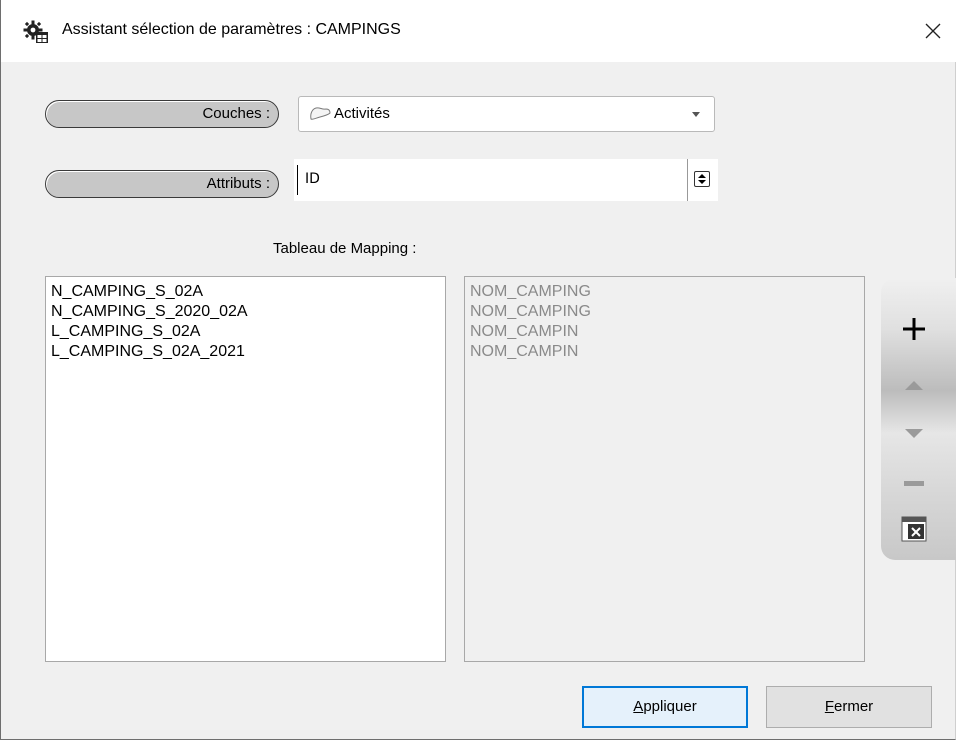 The image size is (956, 740). Describe the element at coordinates (829, 706) in the screenshot. I see `close-mnemonic: F` at that location.